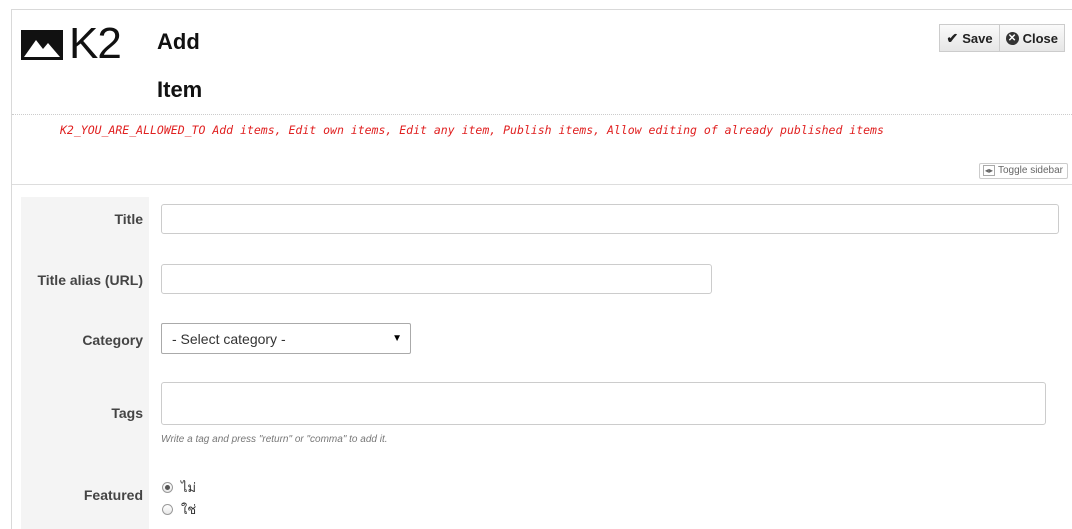 This screenshot has width=1072, height=529. I want to click on tags-input, so click(603, 403).